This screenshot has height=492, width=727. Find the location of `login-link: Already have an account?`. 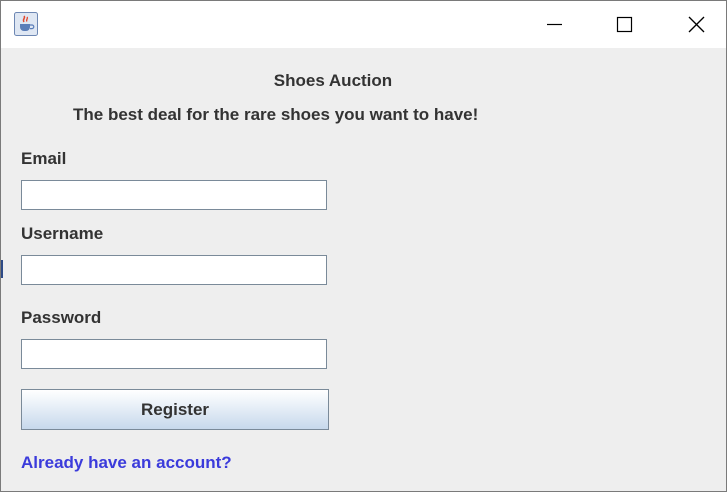

login-link: Already have an account? is located at coordinates (126, 463).